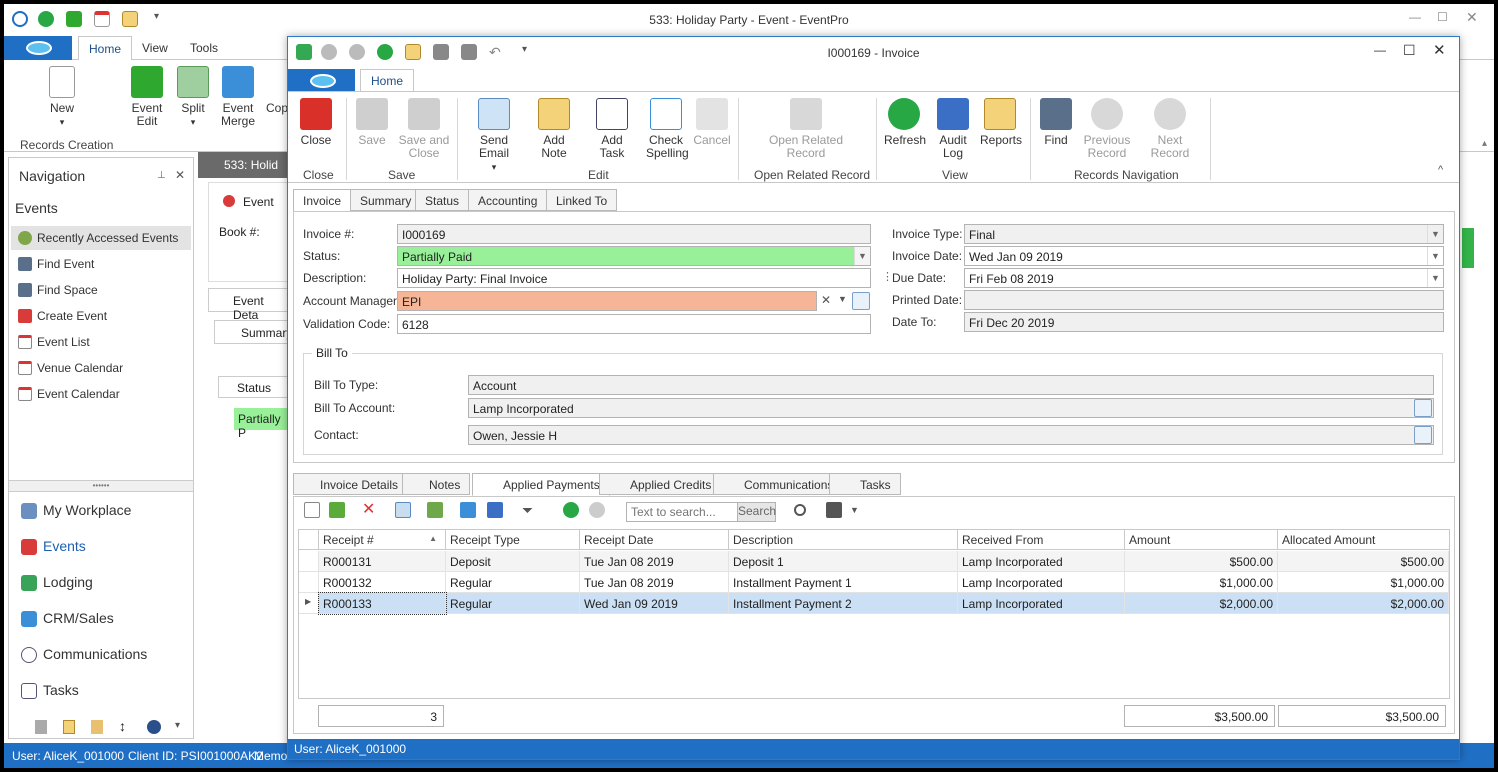 The image size is (1498, 772). I want to click on delete-icon: ✕, so click(370, 510).